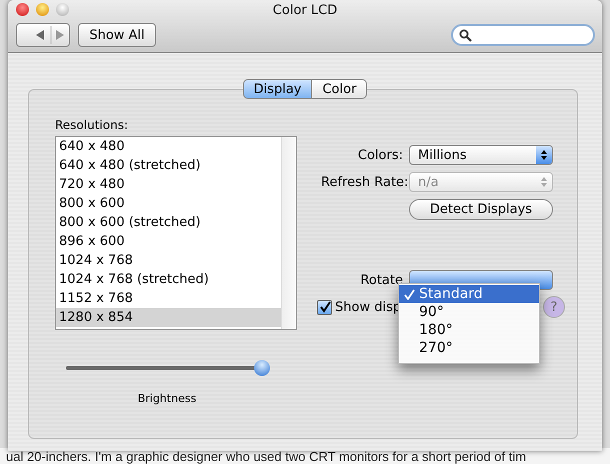  Describe the element at coordinates (465, 35) in the screenshot. I see `search-icon` at that location.